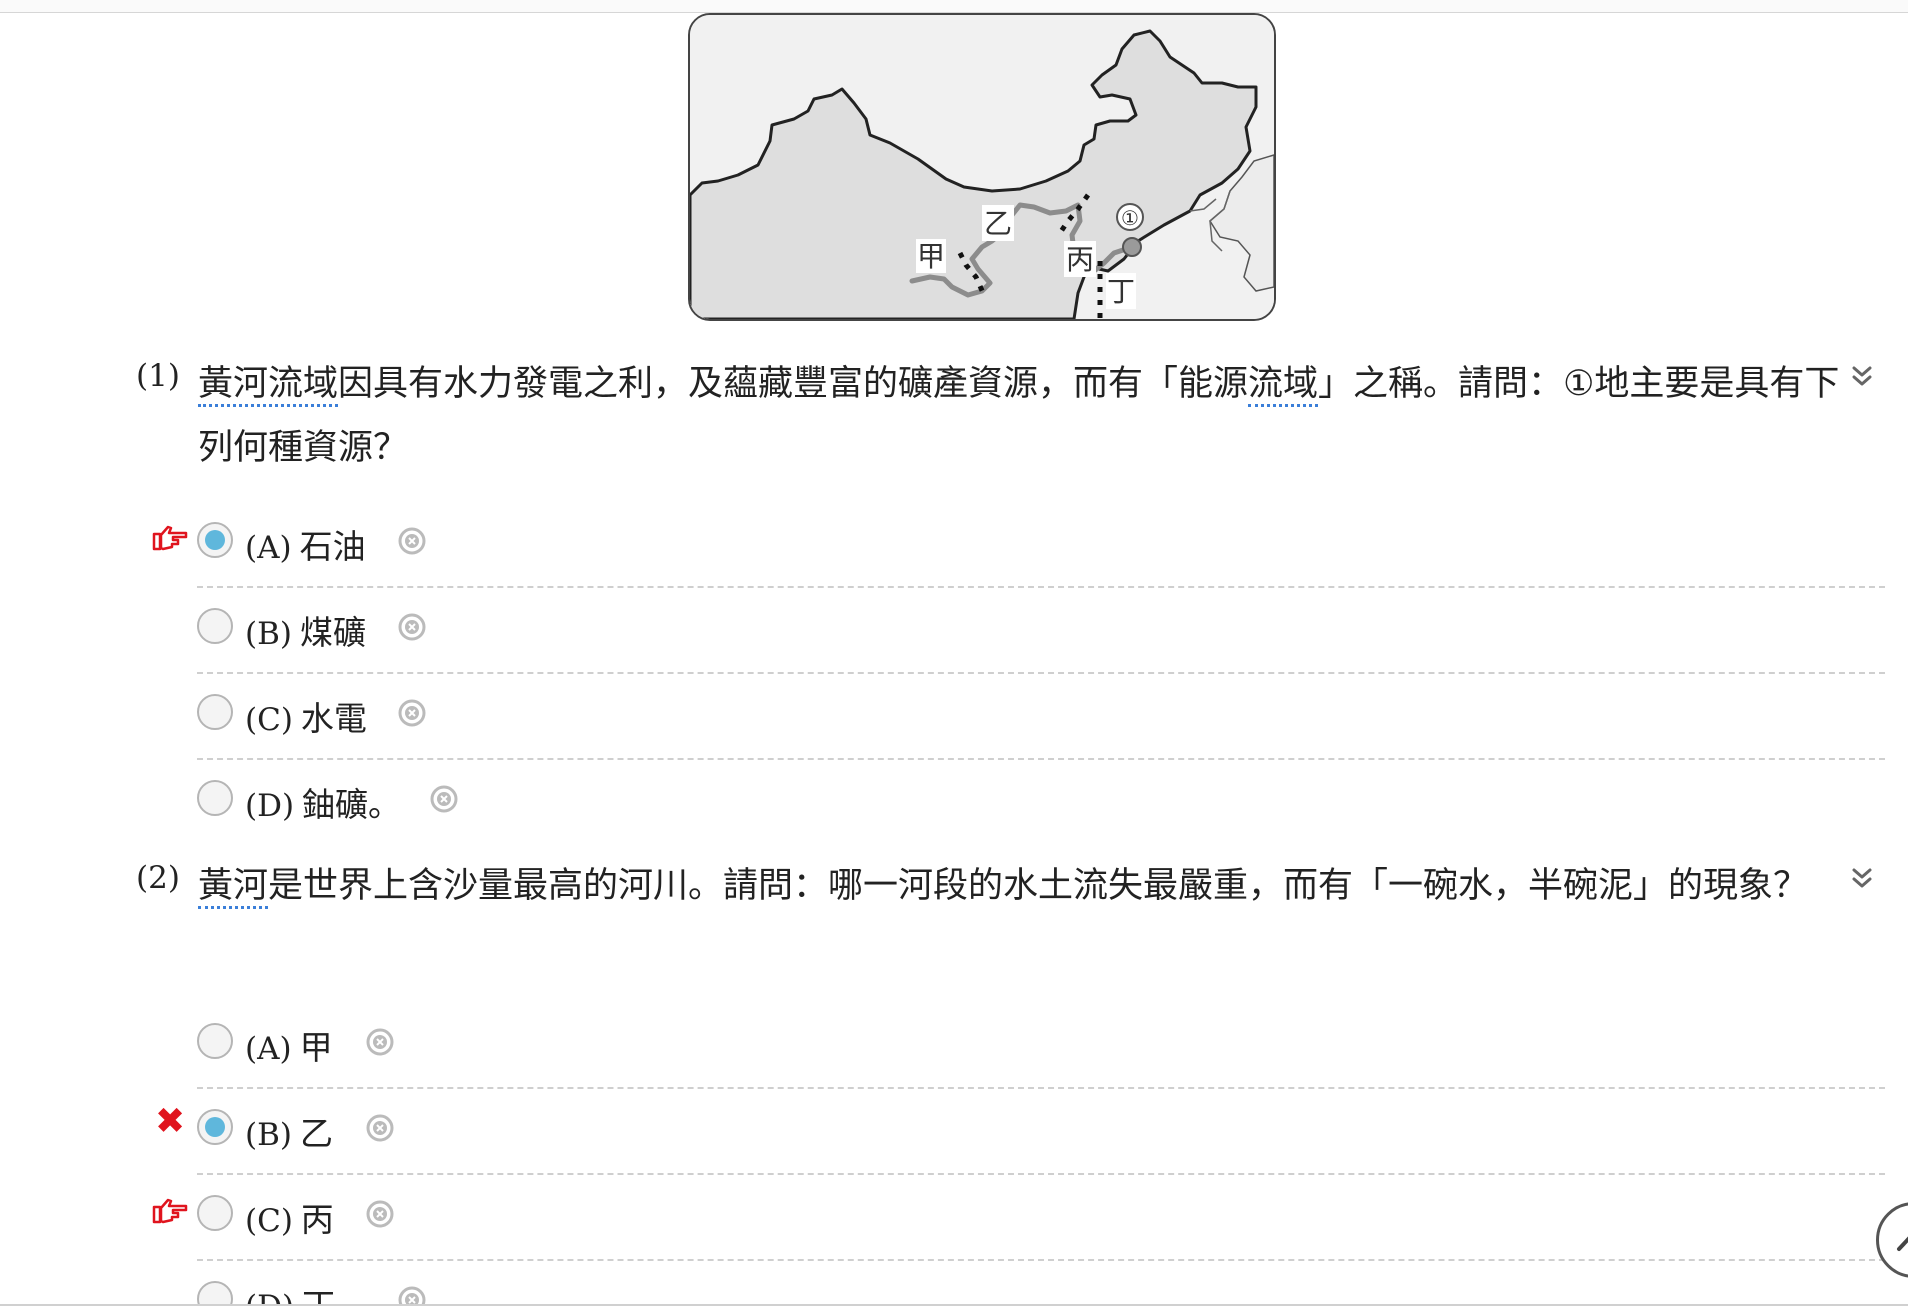  What do you see at coordinates (1121, 291) in the screenshot?
I see `map-label-ding: 丁` at bounding box center [1121, 291].